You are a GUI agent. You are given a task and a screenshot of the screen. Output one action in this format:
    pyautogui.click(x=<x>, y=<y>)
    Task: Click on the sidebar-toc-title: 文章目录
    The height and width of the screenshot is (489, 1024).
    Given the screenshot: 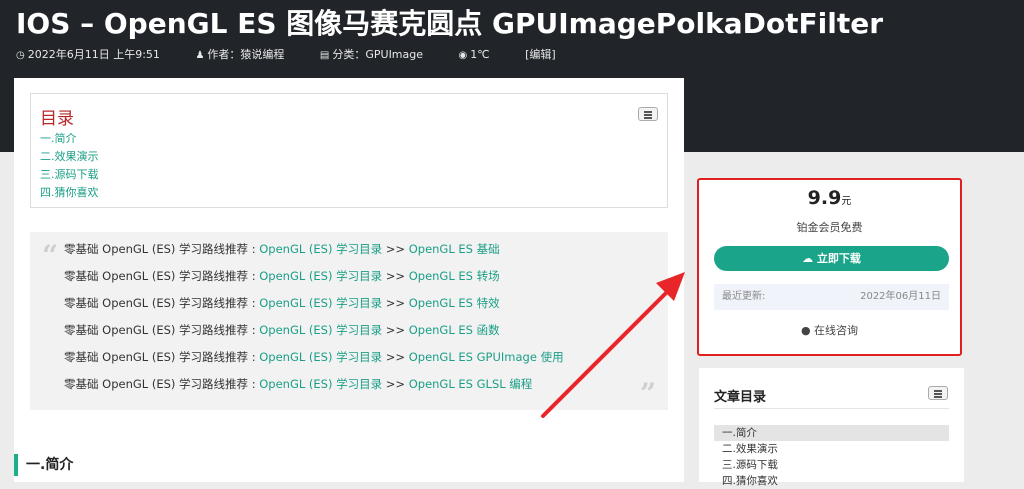 What is the action you would take?
    pyautogui.click(x=740, y=397)
    